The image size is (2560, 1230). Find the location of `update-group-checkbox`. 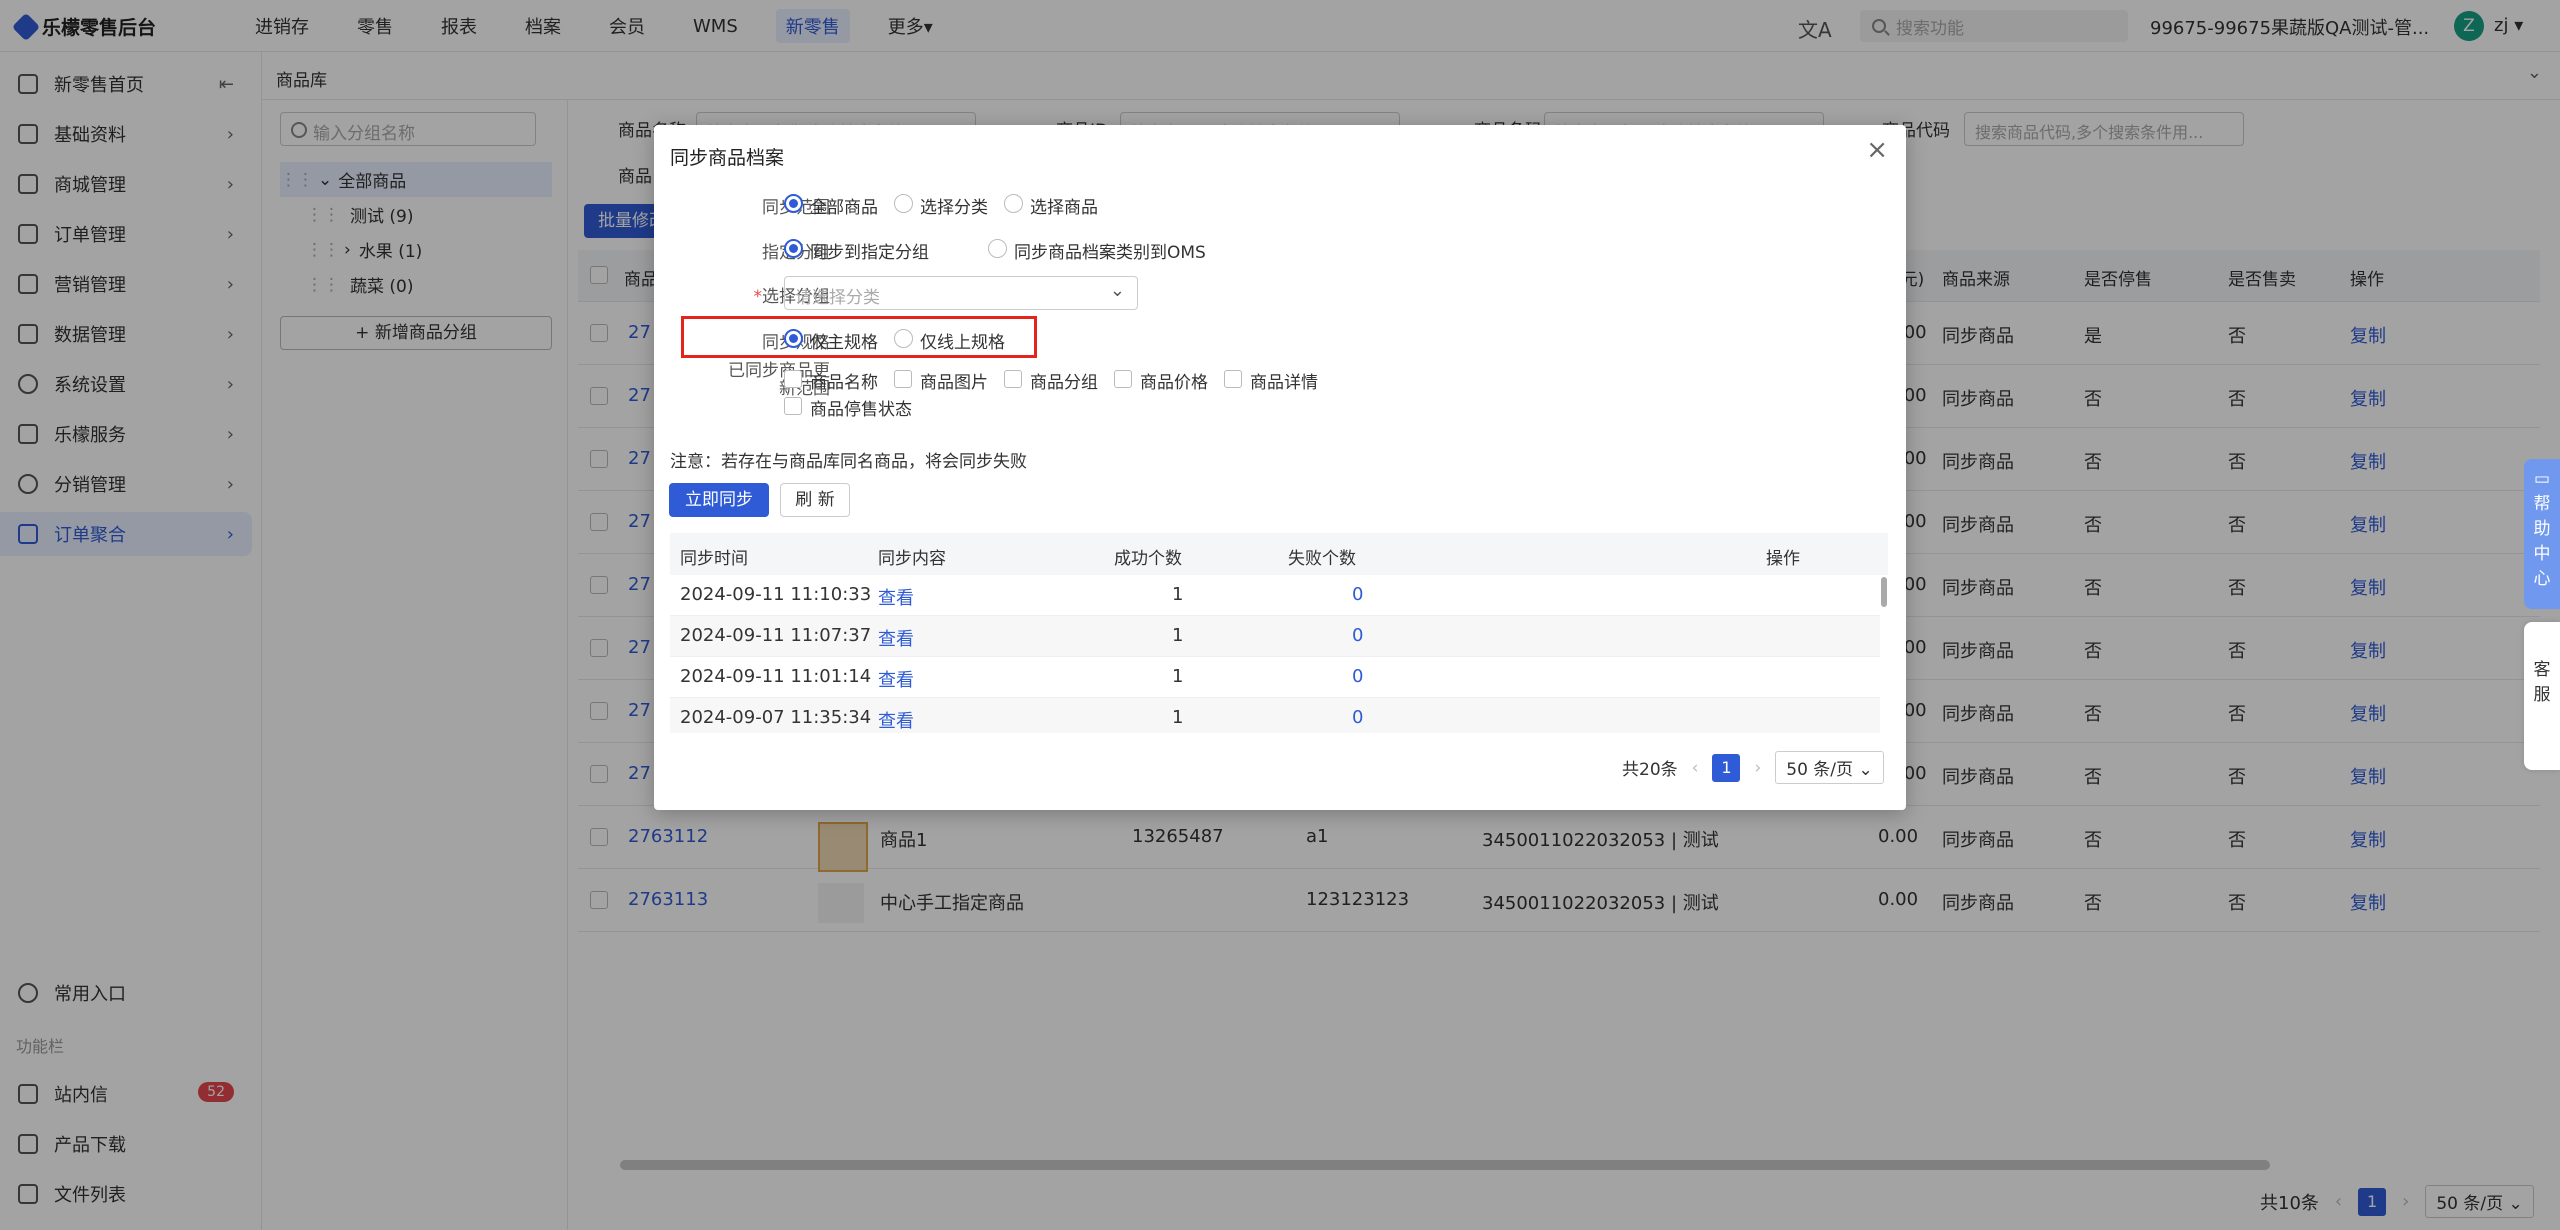

update-group-checkbox is located at coordinates (1013, 379).